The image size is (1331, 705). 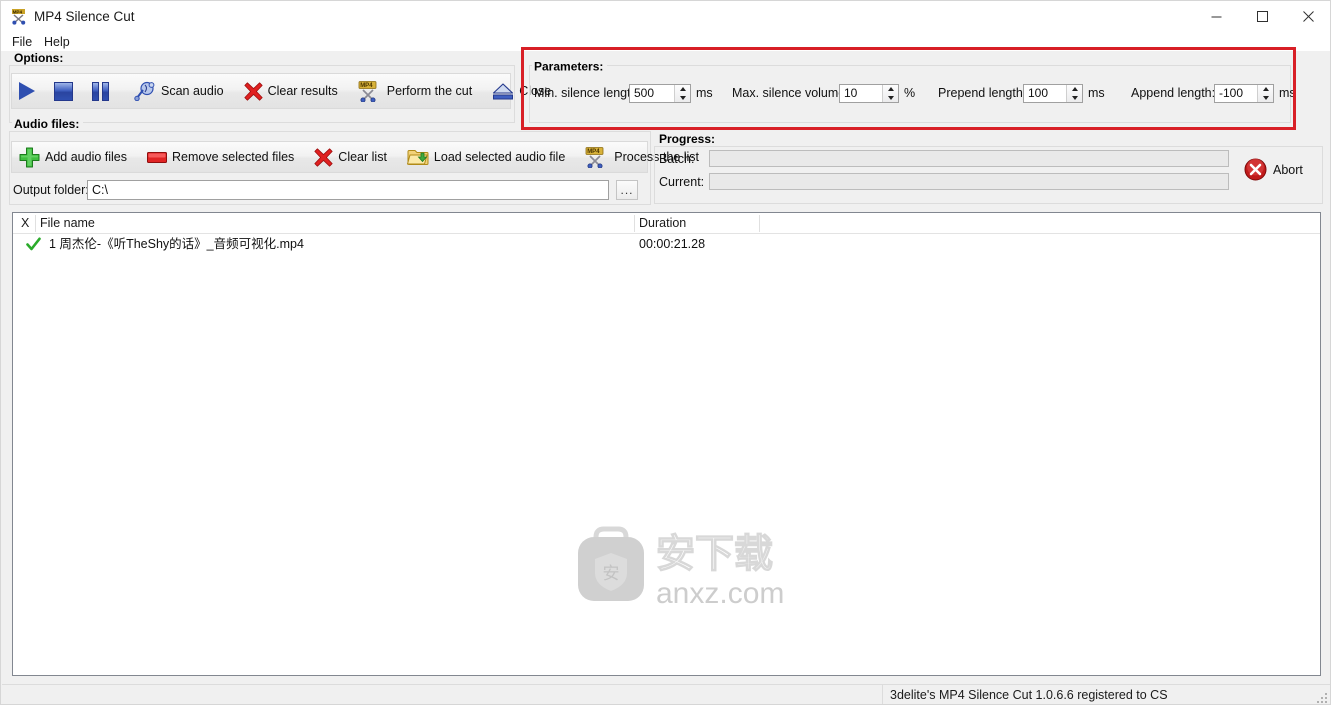 What do you see at coordinates (662, 223) in the screenshot?
I see `column-header-duration: Duration` at bounding box center [662, 223].